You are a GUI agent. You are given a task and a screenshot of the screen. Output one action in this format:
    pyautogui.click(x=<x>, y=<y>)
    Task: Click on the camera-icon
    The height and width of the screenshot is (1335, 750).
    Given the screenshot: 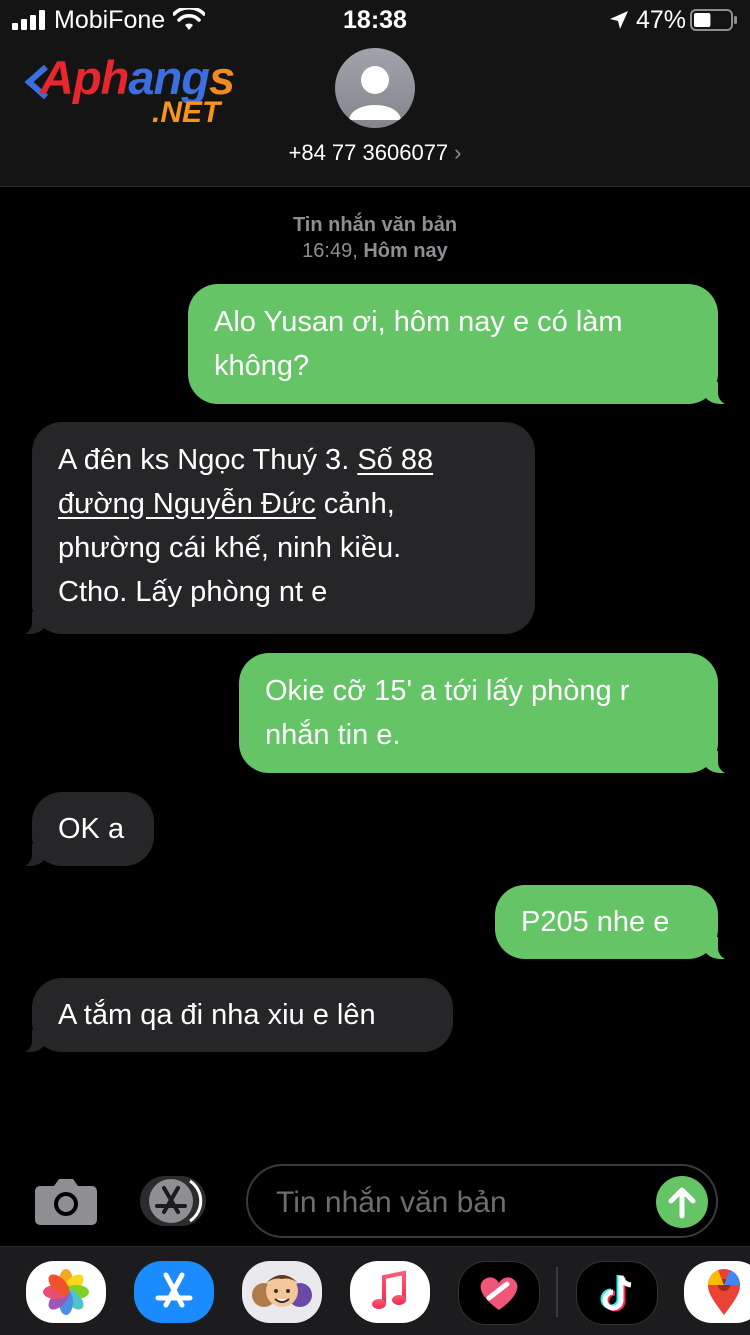 What is the action you would take?
    pyautogui.click(x=66, y=1201)
    